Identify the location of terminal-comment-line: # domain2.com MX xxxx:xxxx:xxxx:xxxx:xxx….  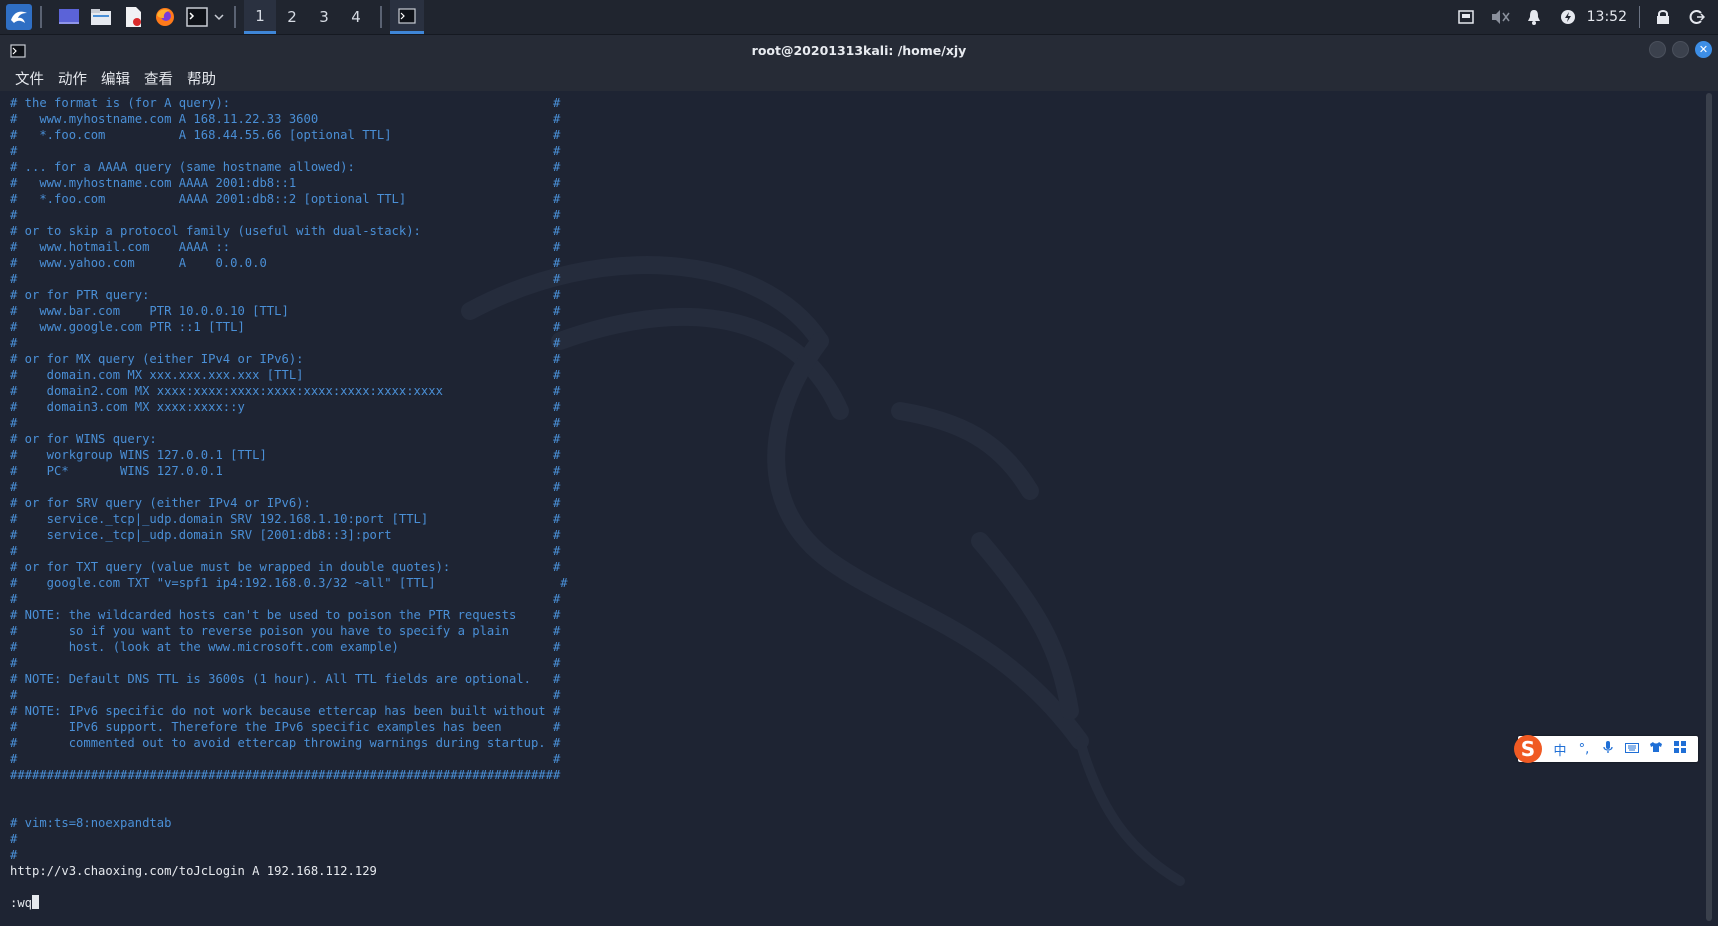
(285, 391).